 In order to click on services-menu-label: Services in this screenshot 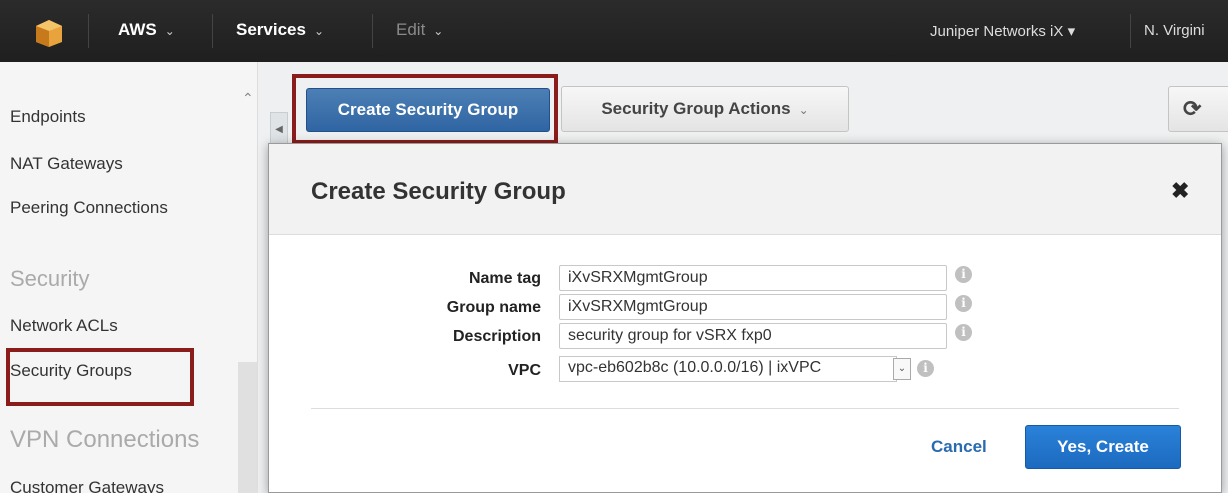, I will do `click(271, 29)`.